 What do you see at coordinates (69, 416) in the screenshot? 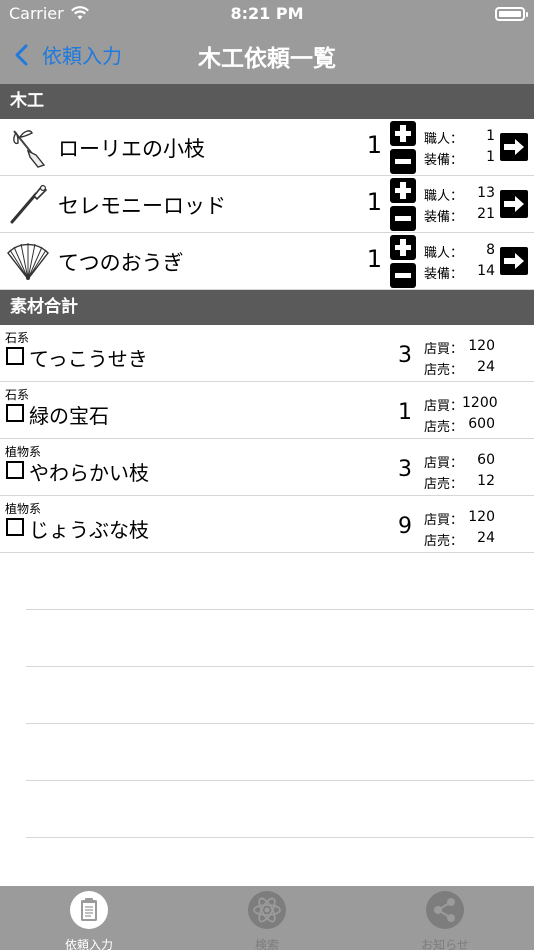
I see `material-name: 緑の宝石` at bounding box center [69, 416].